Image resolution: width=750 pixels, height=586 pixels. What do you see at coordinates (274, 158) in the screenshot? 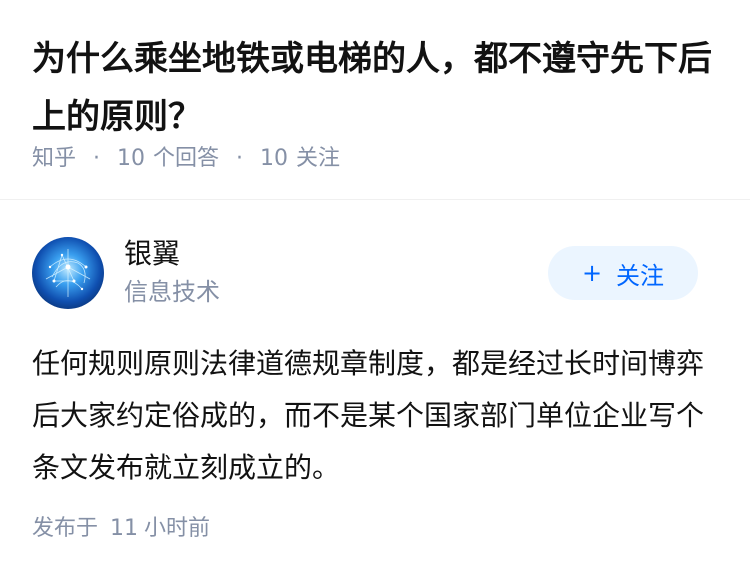
I see `follows-count: 10` at bounding box center [274, 158].